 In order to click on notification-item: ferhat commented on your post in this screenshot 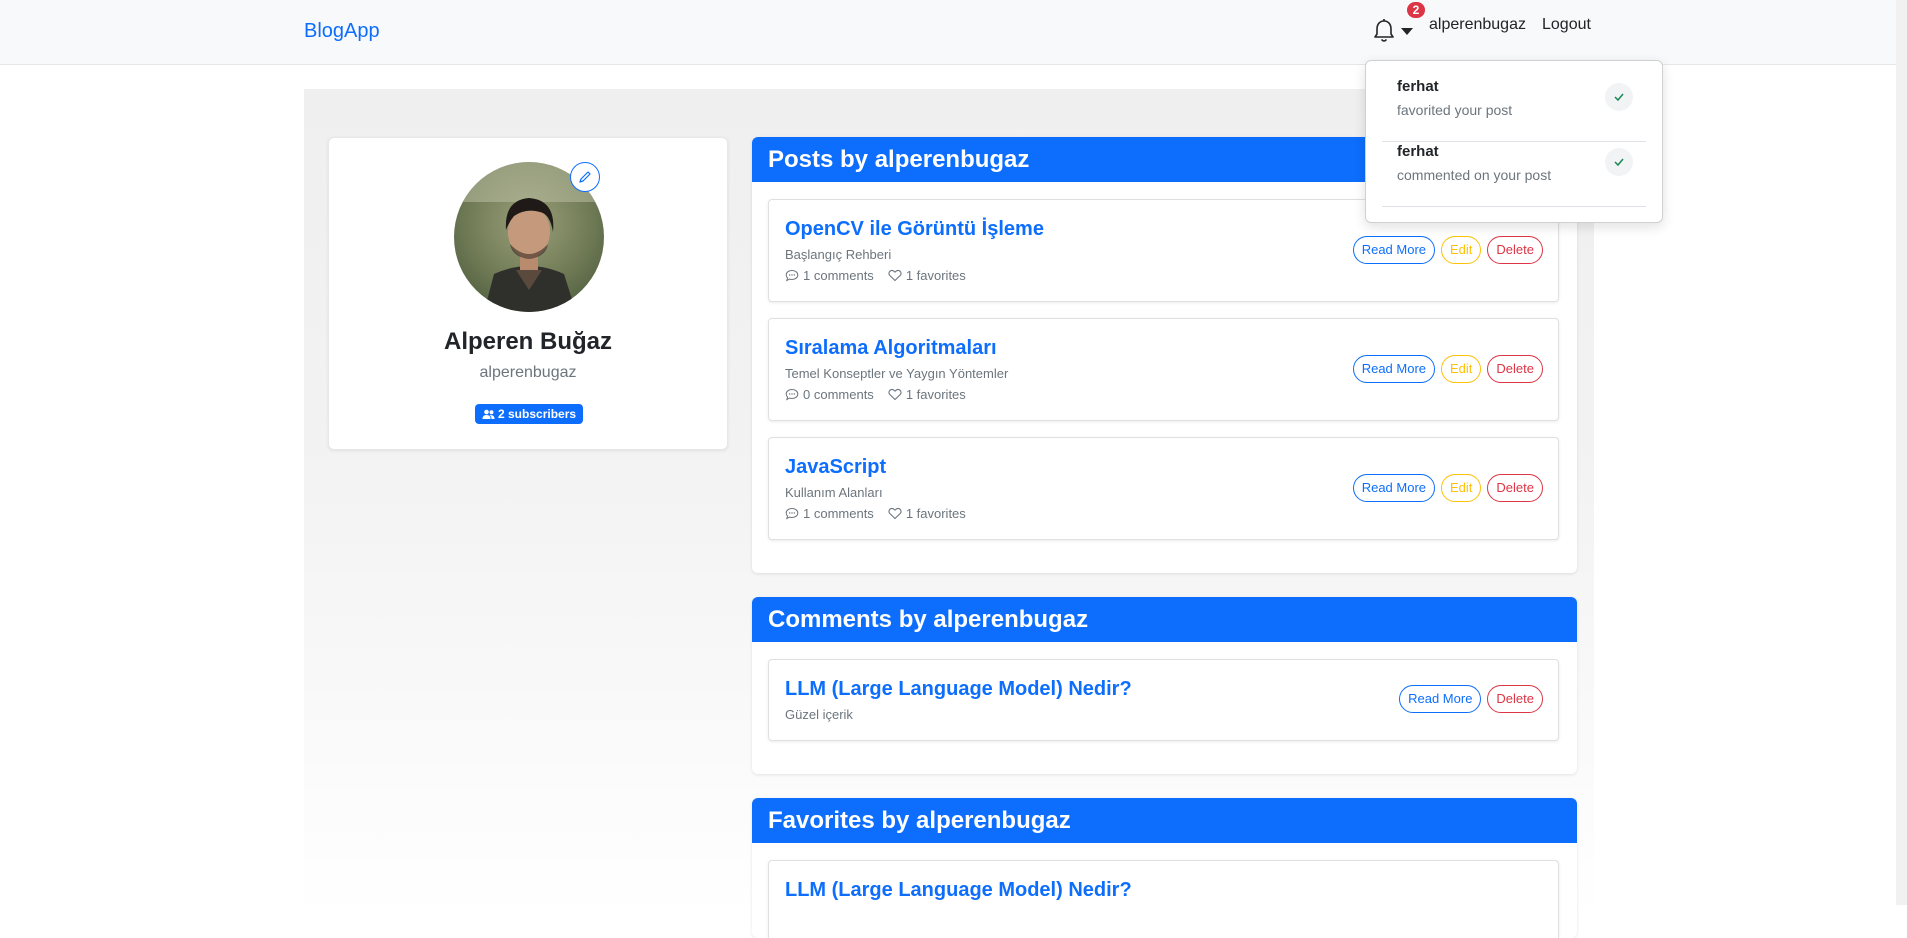, I will do `click(1514, 158)`.